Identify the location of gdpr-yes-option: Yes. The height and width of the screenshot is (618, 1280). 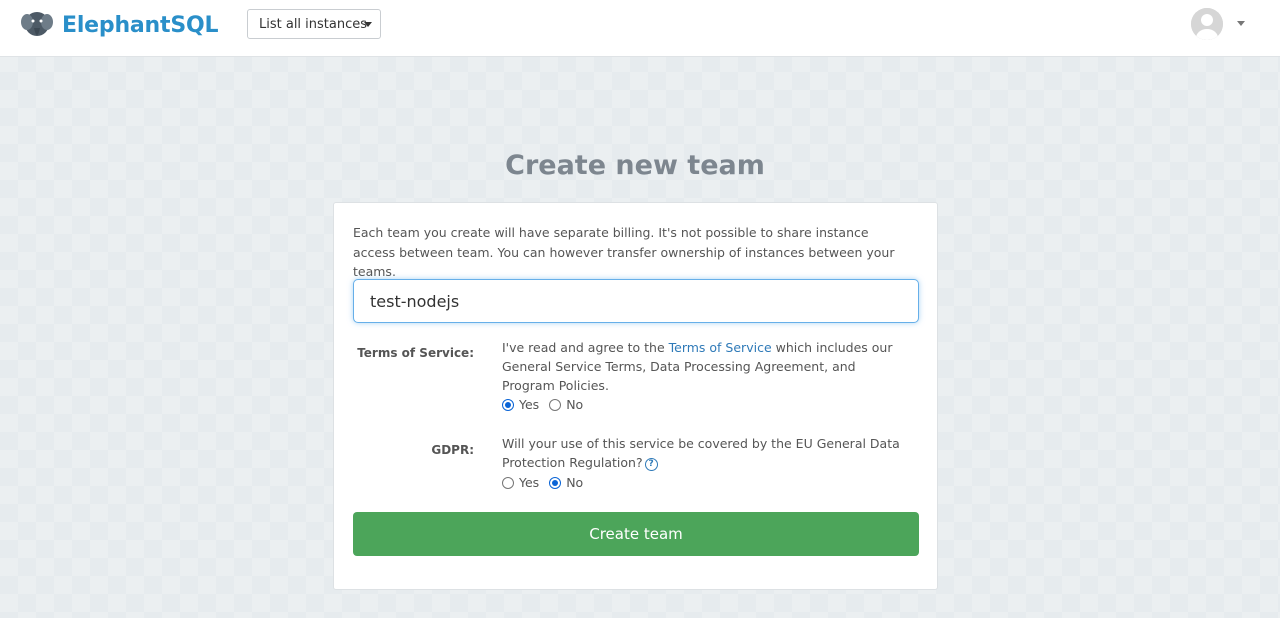
(520, 482).